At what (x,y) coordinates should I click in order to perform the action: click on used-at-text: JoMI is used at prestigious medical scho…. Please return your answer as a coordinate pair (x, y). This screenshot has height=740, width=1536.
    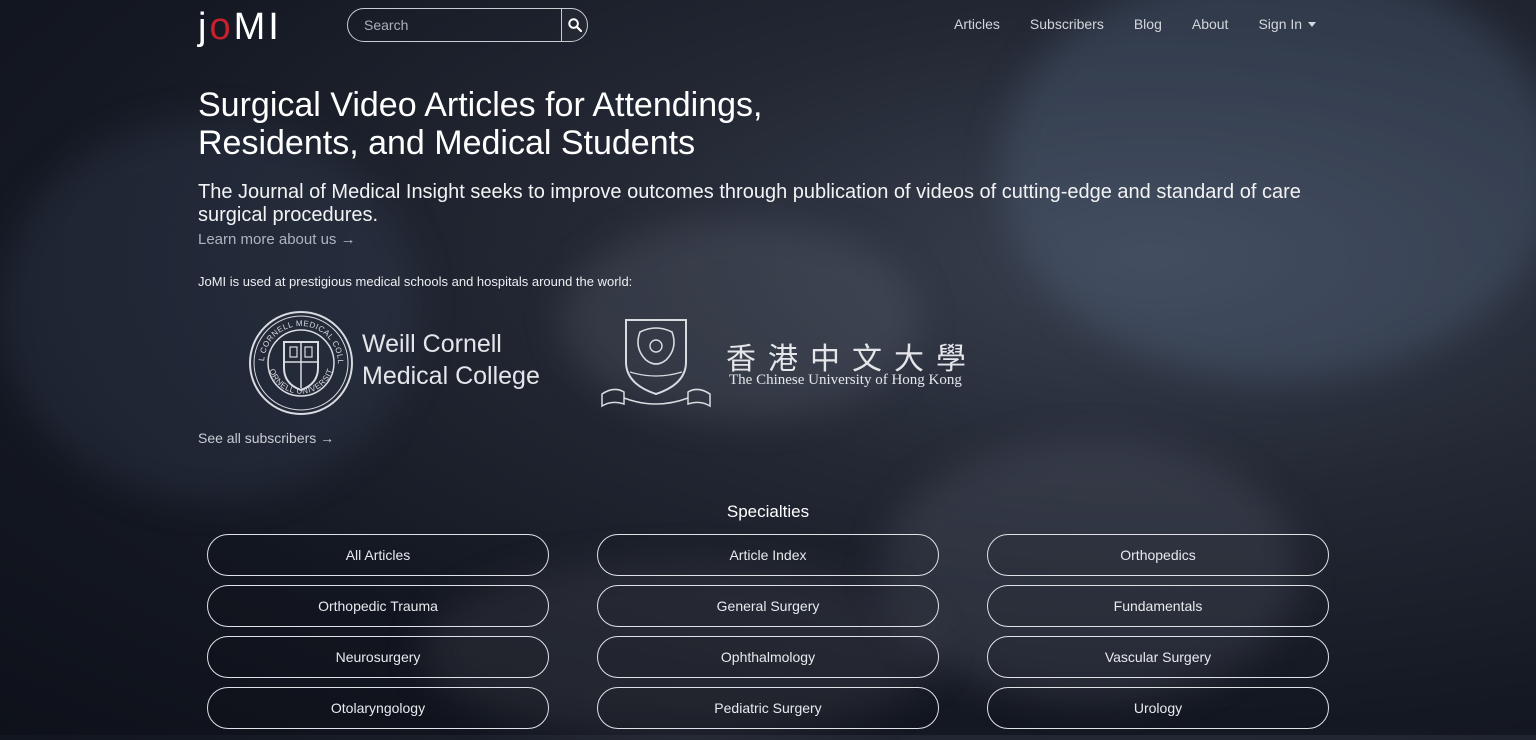
    Looking at the image, I should click on (415, 281).